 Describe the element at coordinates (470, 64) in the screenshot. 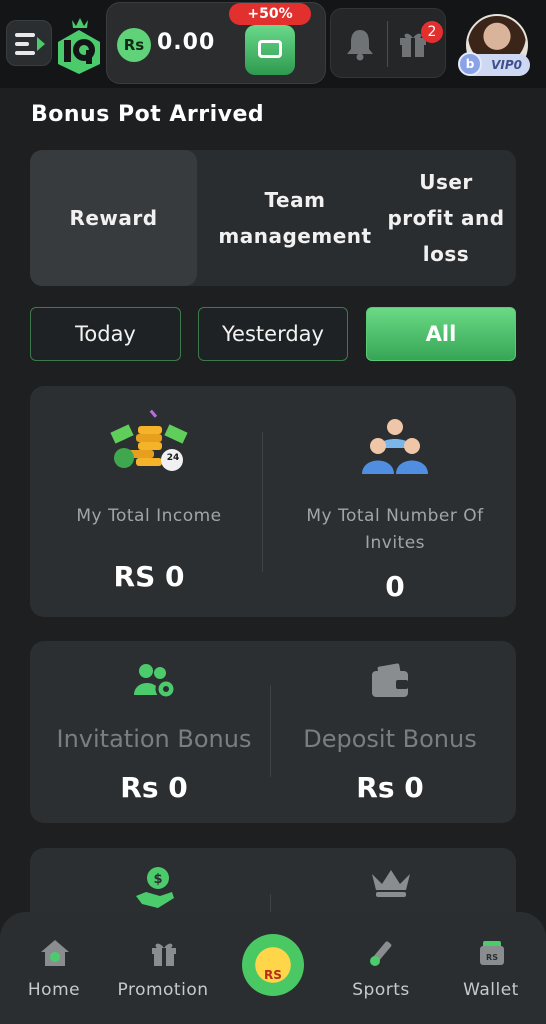

I see `vip-emblem-icon: b` at that location.